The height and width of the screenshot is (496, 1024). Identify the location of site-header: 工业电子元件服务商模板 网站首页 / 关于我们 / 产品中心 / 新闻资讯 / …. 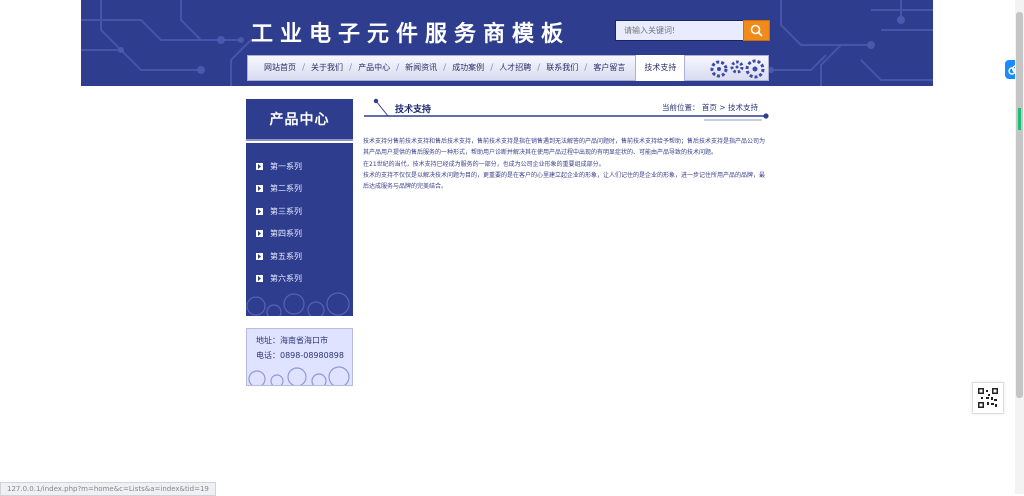
(507, 43).